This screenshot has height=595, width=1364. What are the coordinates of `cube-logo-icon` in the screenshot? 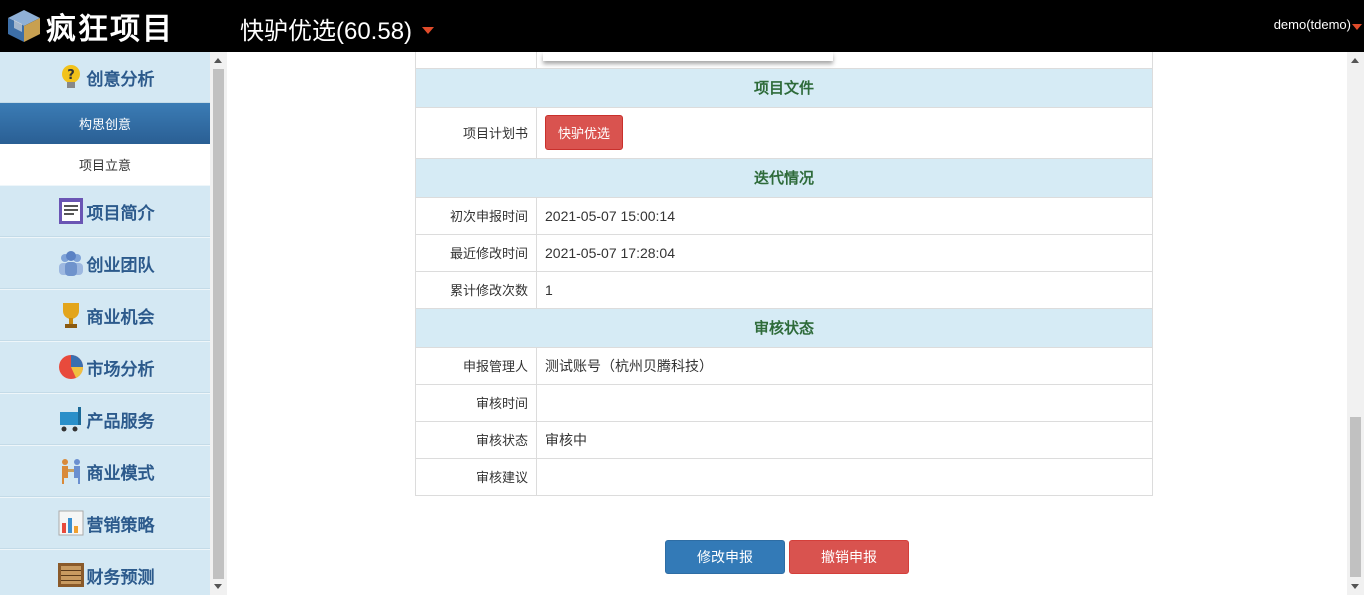 It's located at (24, 26).